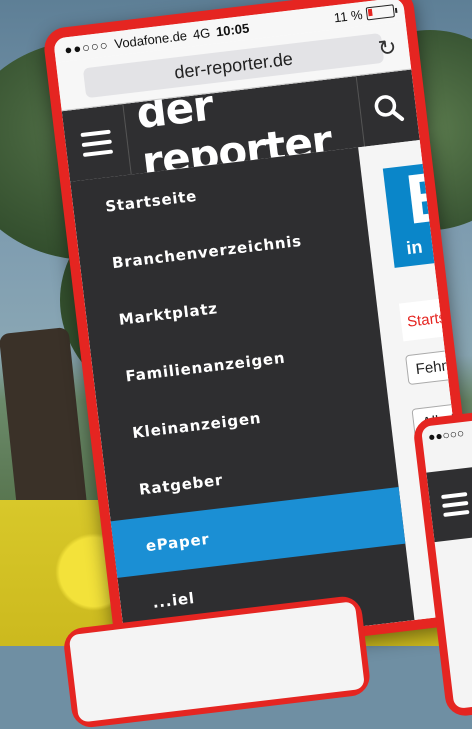  Describe the element at coordinates (380, 11) in the screenshot. I see `battery-icon` at that location.